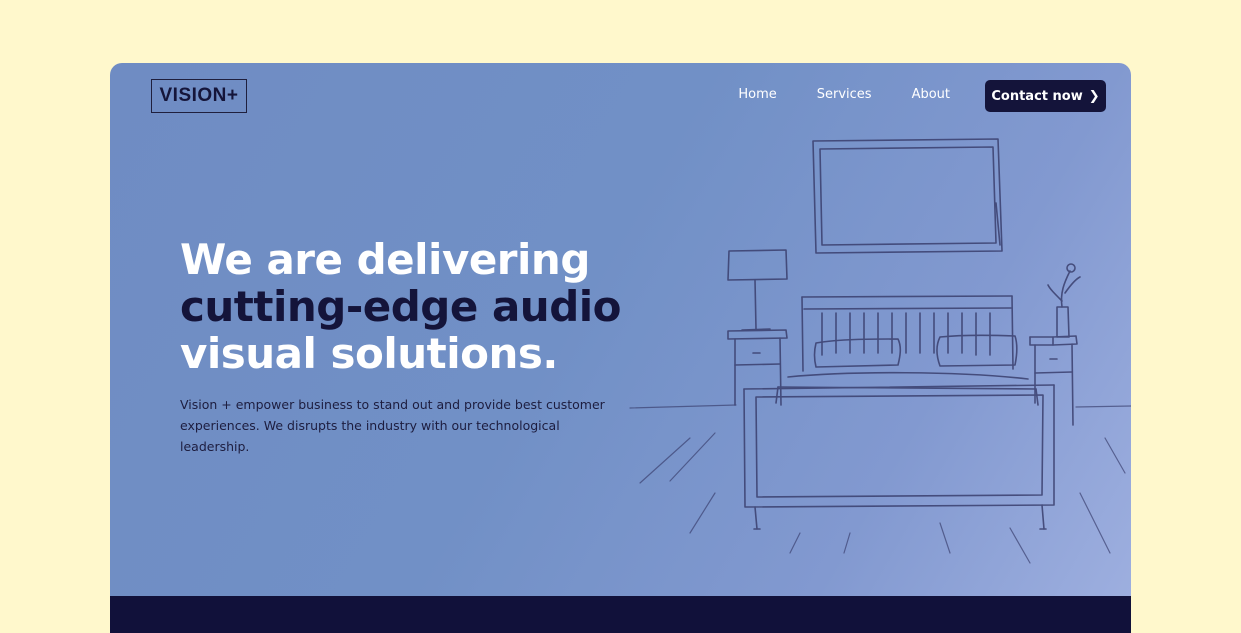 This screenshot has width=1241, height=633. What do you see at coordinates (401, 306) in the screenshot?
I see `headline-line-2: cutting-edge audio` at bounding box center [401, 306].